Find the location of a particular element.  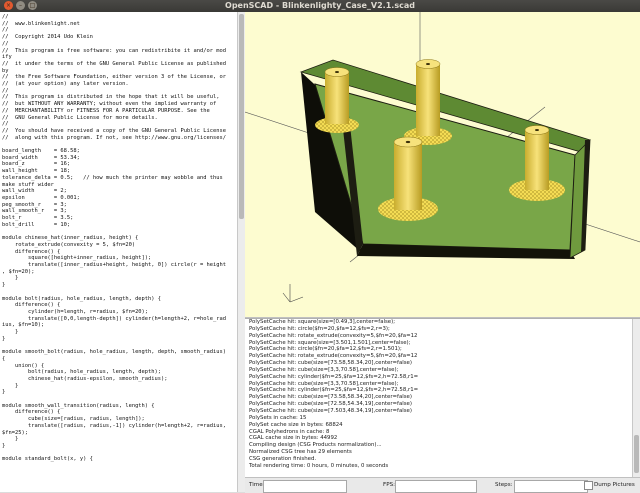

animation-bar: Time: FPS: Steps: Dump Pictures is located at coordinates (442, 485).